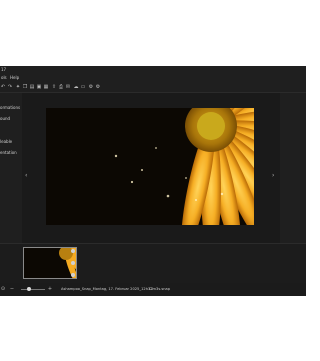 The width and height of the screenshot is (320, 361). I want to click on gear-icon: ⚙, so click(98, 87).